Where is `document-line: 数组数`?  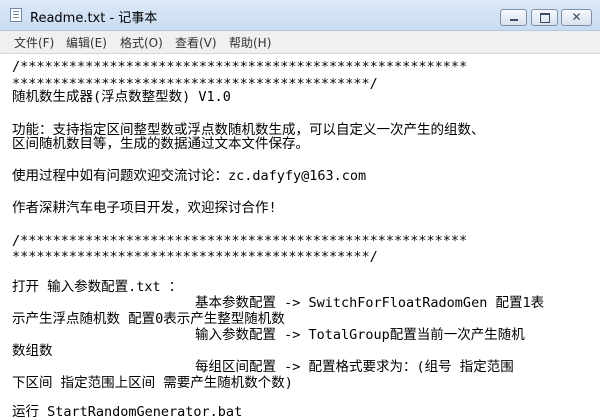
document-line: 数组数 is located at coordinates (32, 351).